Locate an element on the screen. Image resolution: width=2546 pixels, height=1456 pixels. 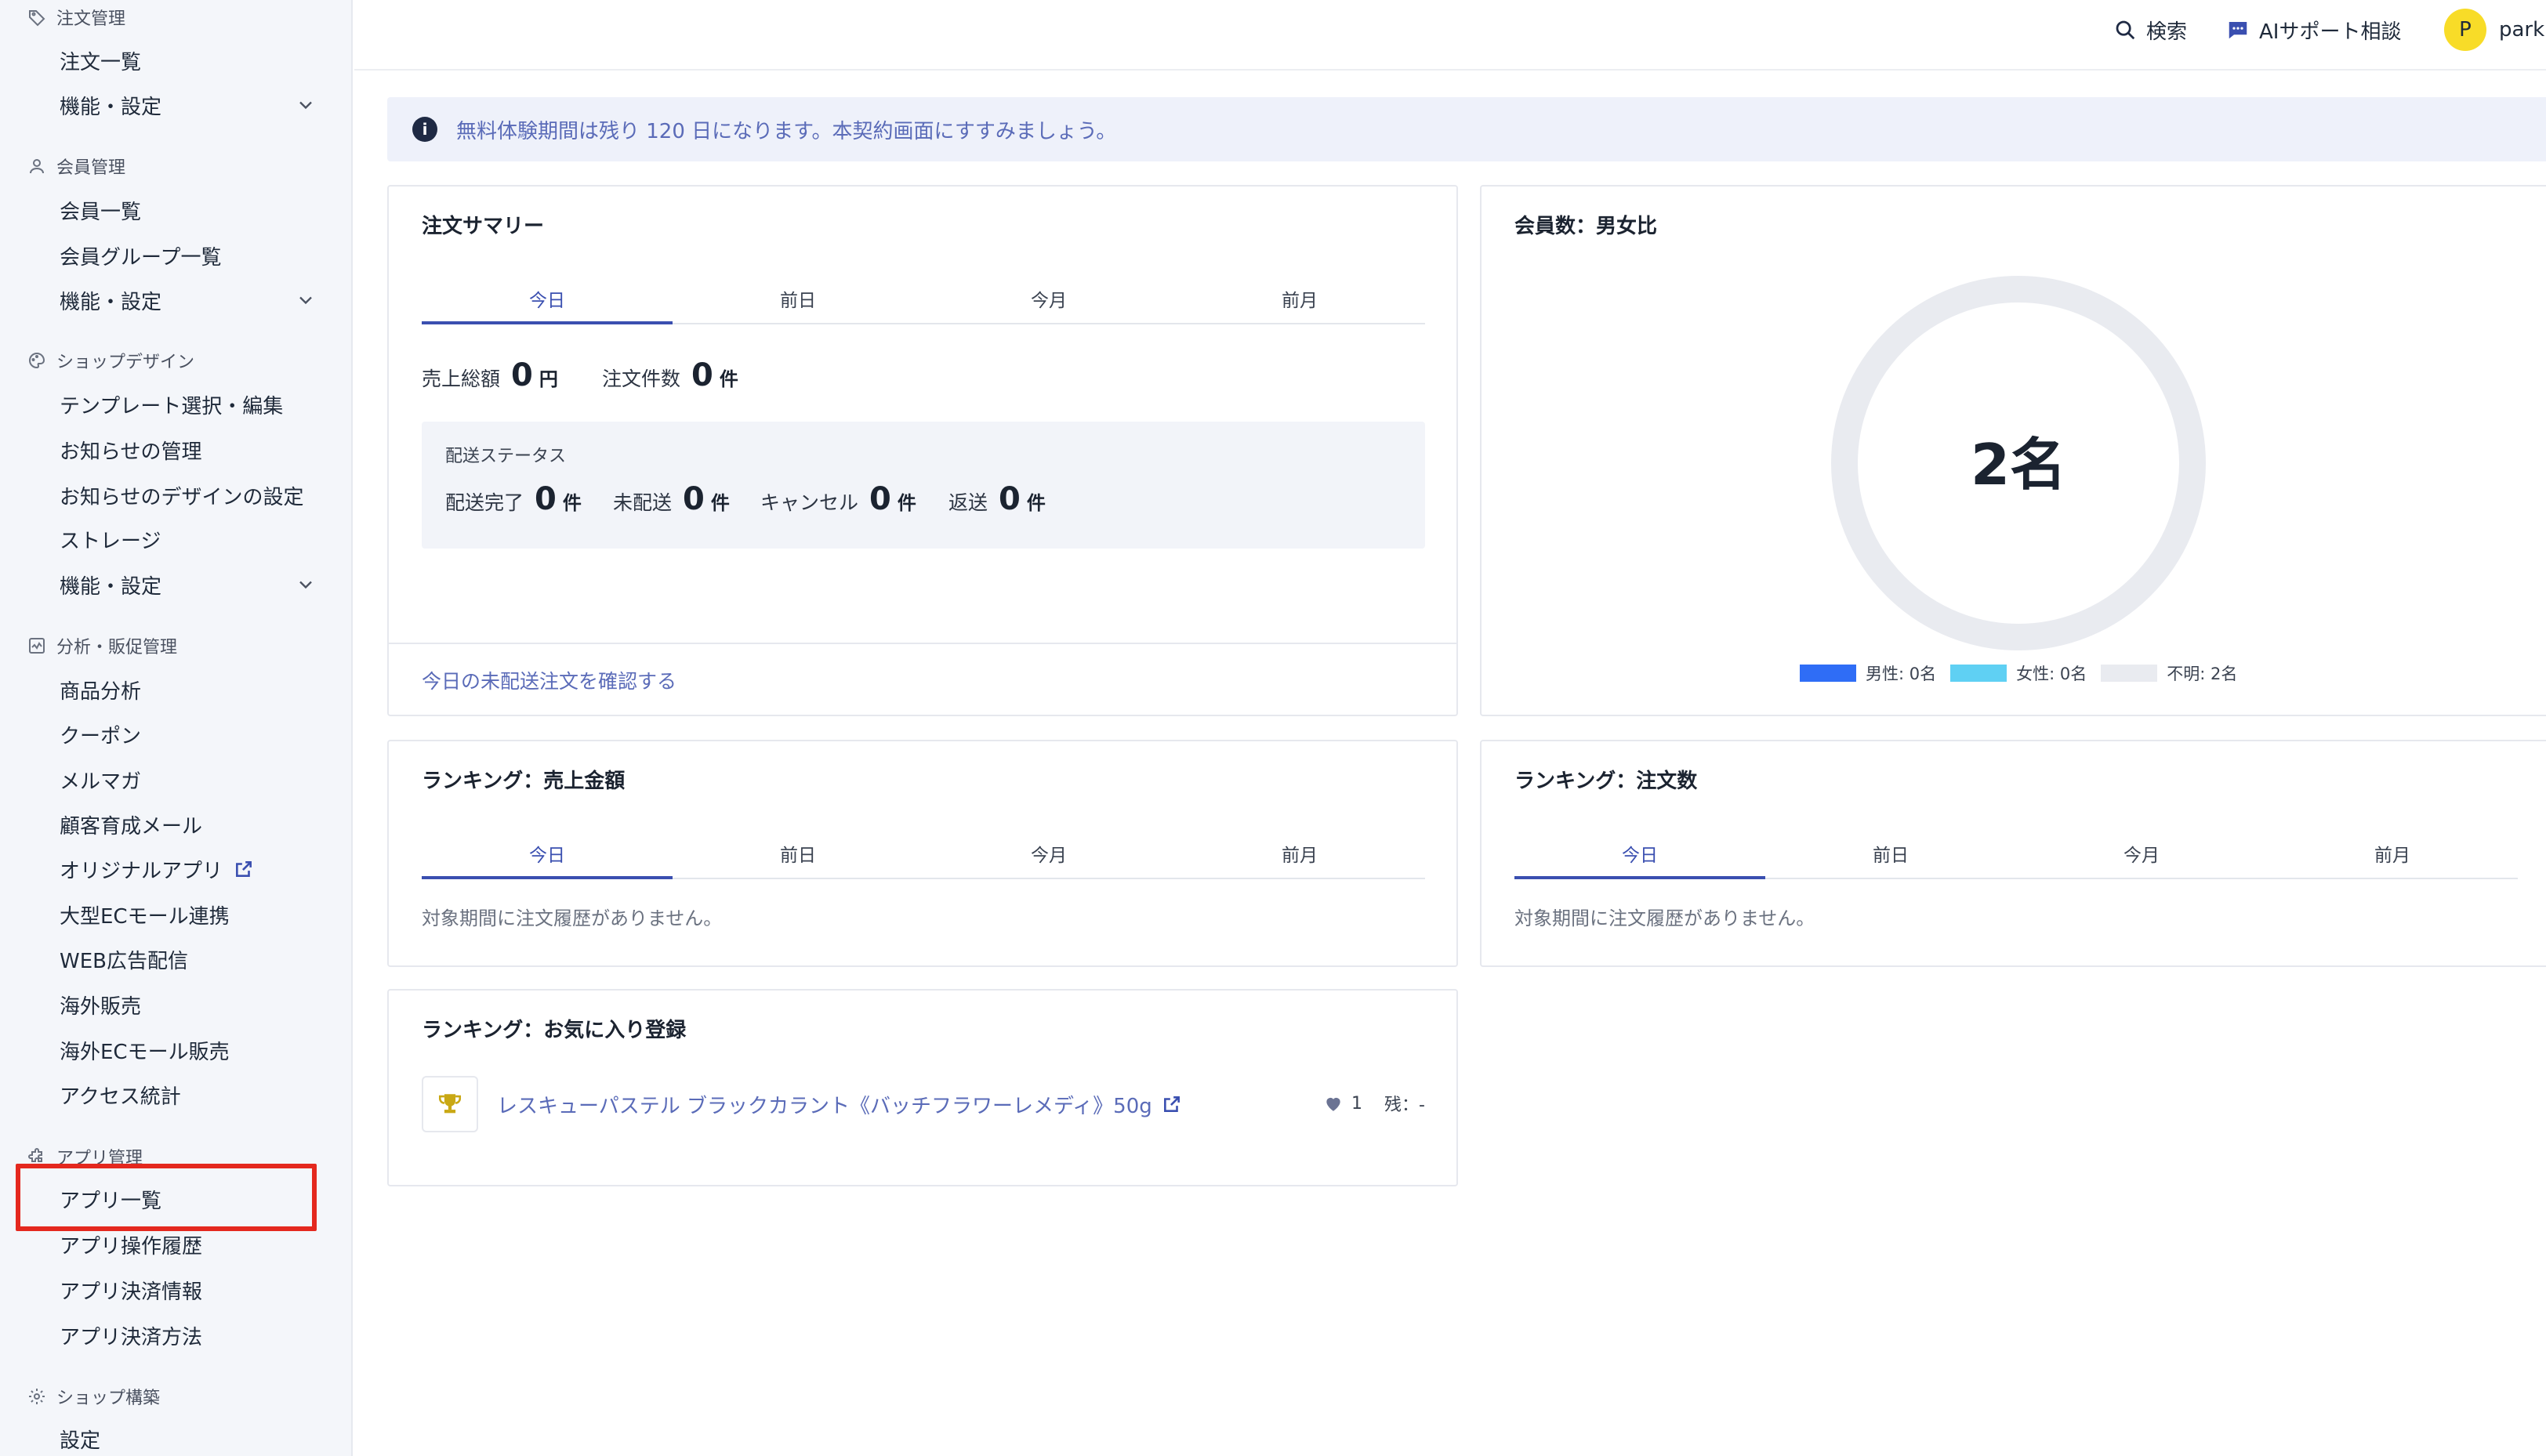
gender-legend: 男性: 0名 女性: 0名 不明: 2名 is located at coordinates (2025, 673).